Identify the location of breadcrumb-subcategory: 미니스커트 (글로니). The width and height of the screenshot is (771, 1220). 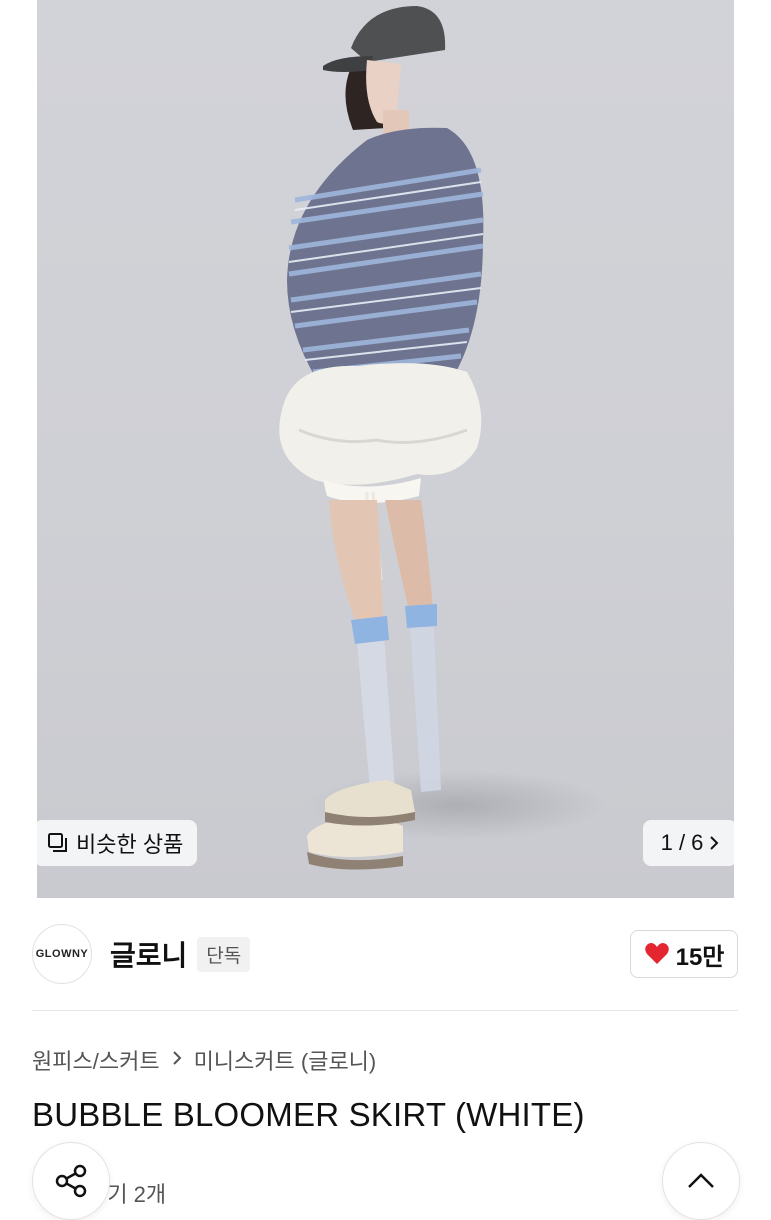
(285, 1060).